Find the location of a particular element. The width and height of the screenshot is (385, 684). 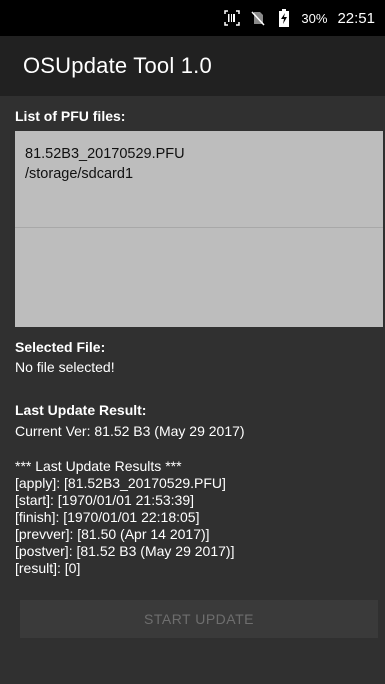

file-path: /storage/sdcard1 is located at coordinates (79, 174).